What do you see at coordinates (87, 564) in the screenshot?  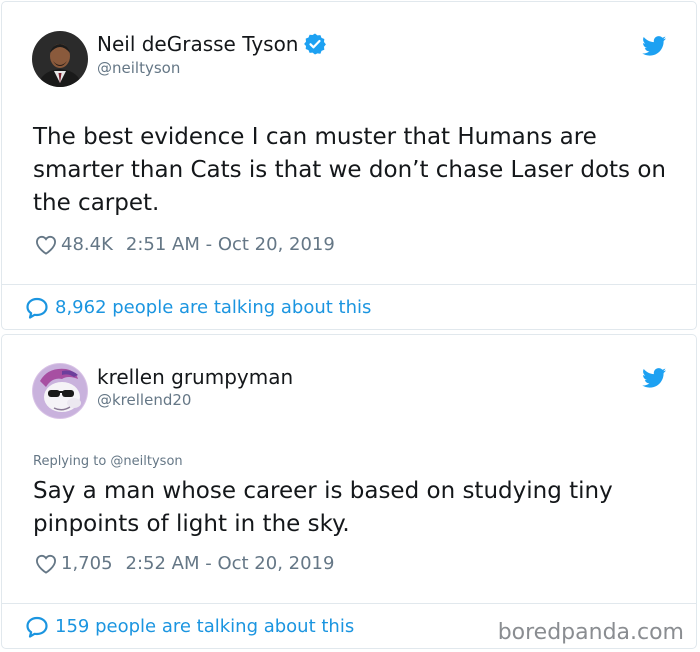 I see `like-count: 1,705` at bounding box center [87, 564].